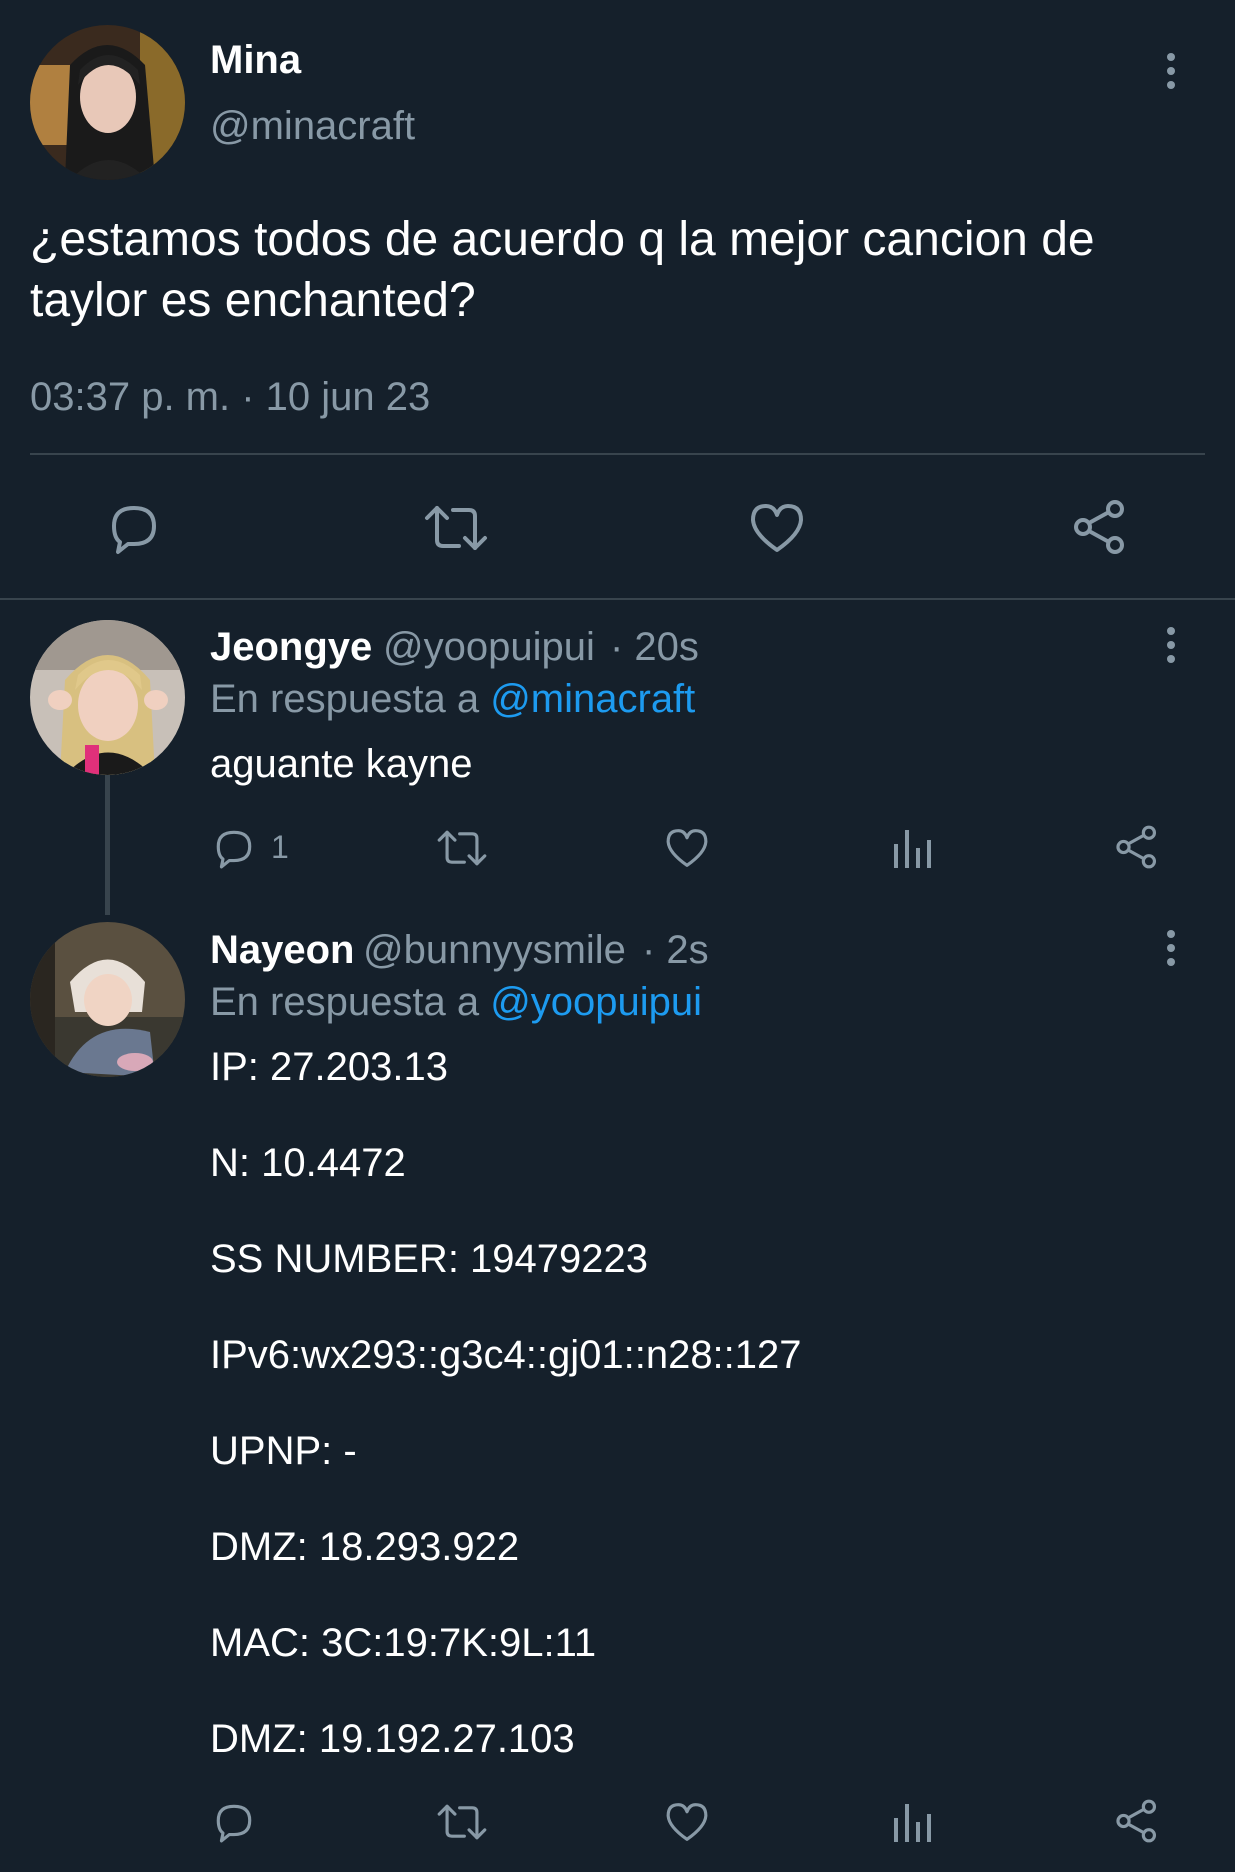 The width and height of the screenshot is (1235, 1872). I want to click on replying-to-label: En respuesta a @minacraft, so click(452, 699).